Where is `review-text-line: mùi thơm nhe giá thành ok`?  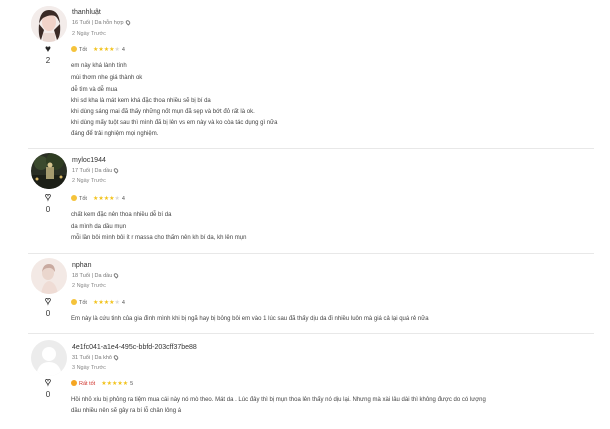 review-text-line: mùi thơm nhe giá thành ok is located at coordinates (107, 78).